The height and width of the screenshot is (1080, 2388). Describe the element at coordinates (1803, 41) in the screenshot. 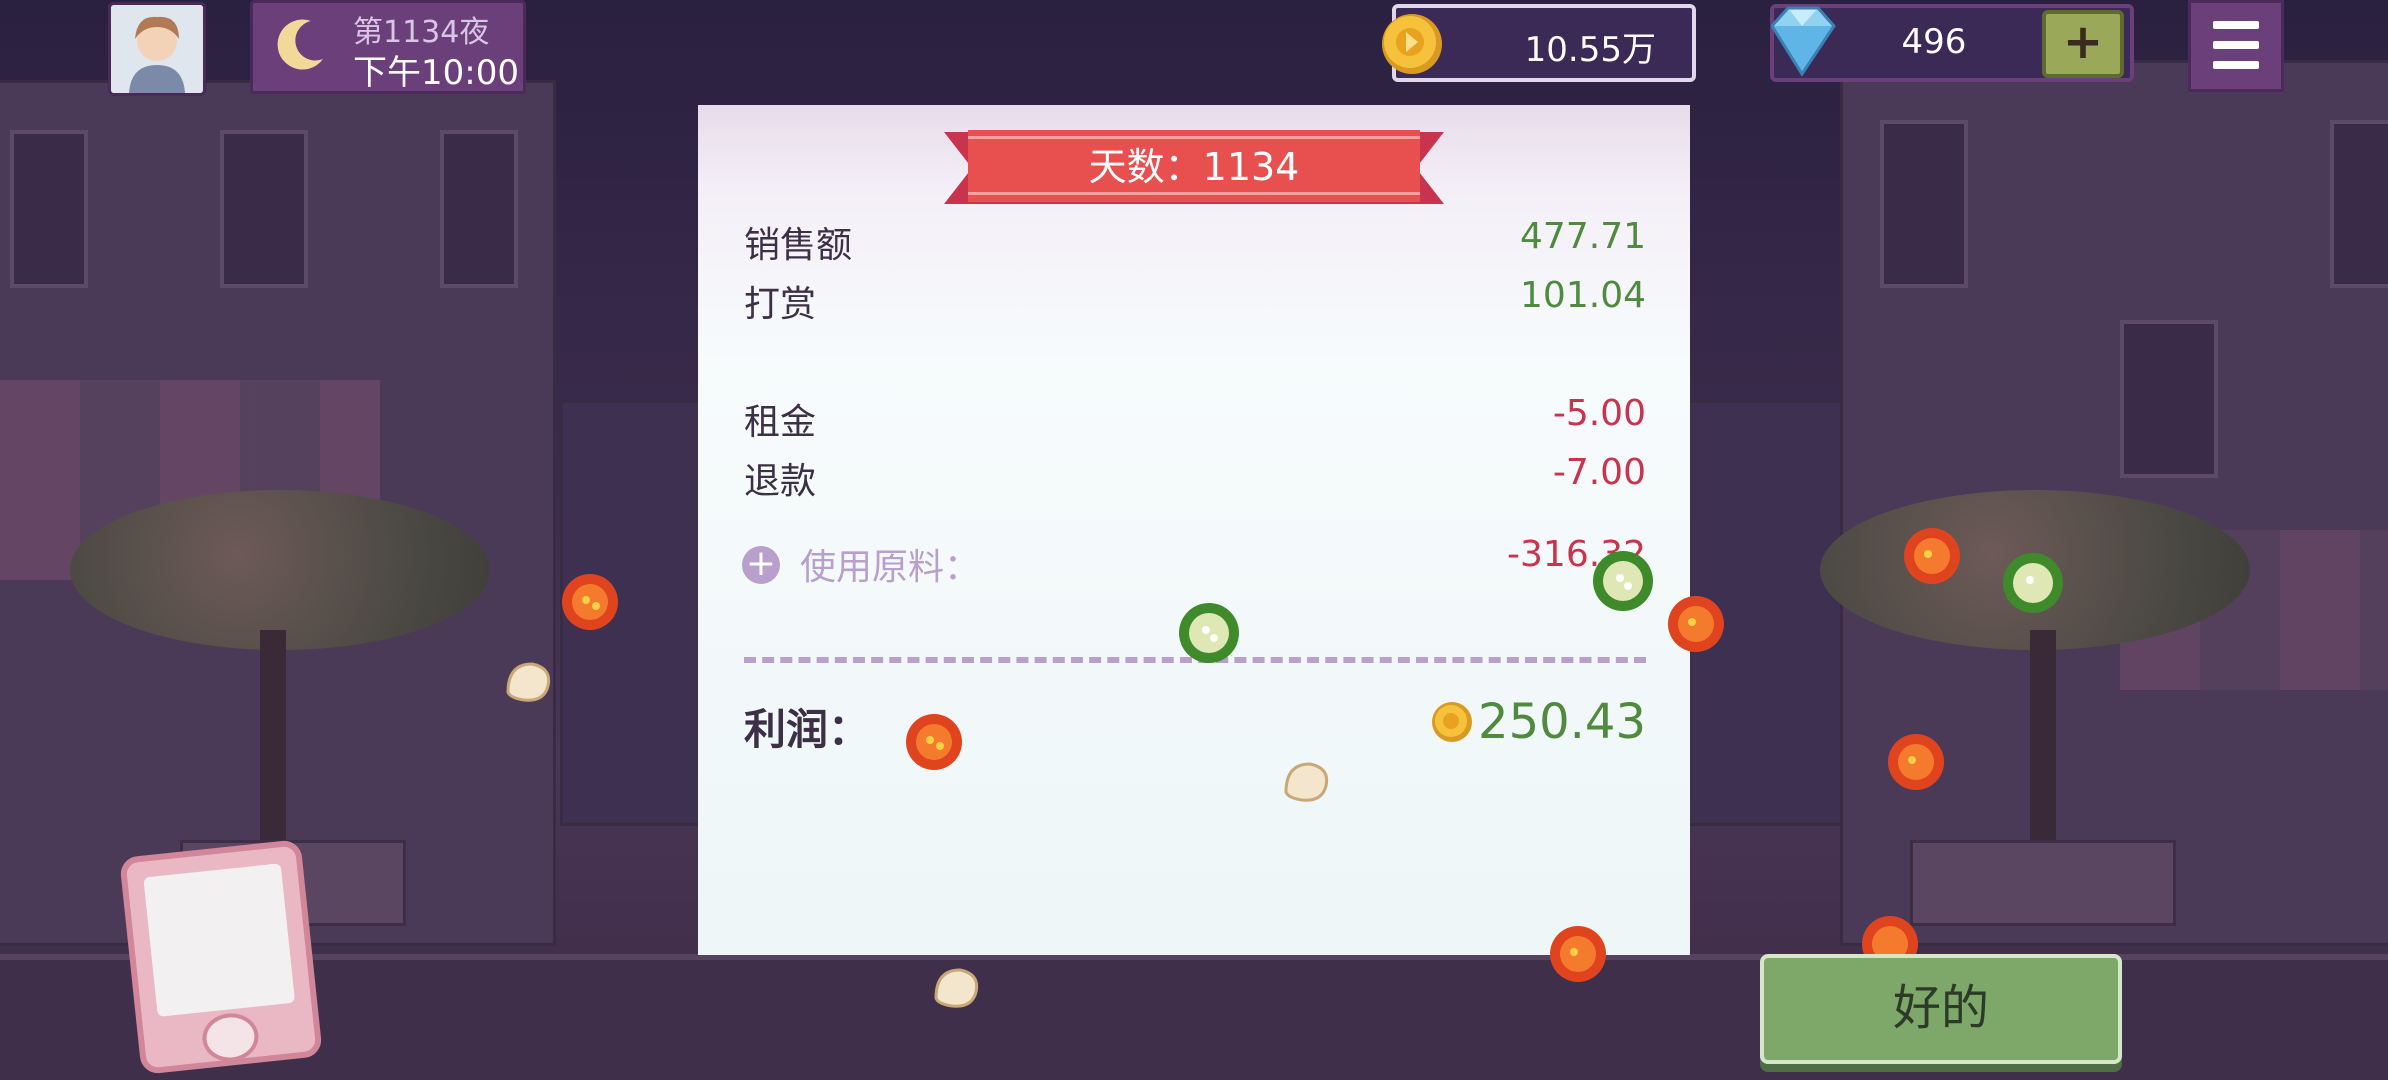

I see `gem-icon` at that location.